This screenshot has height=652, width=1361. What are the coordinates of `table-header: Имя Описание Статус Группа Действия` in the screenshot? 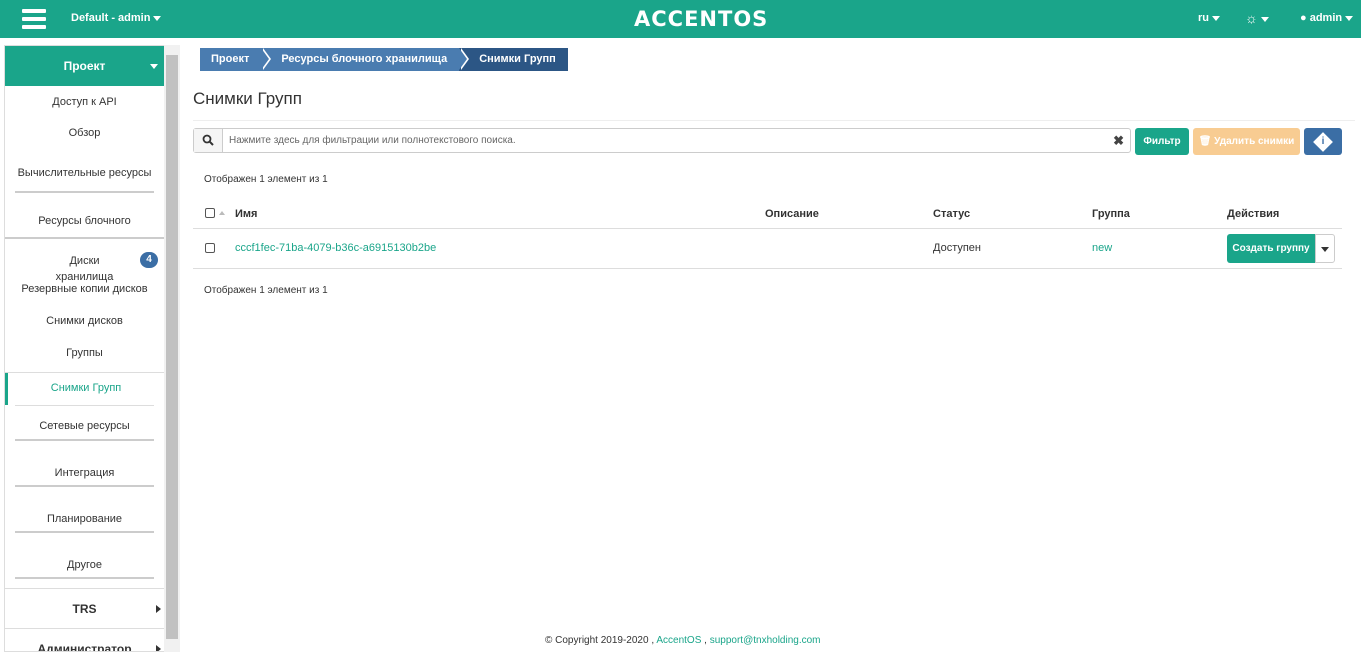 It's located at (767, 214).